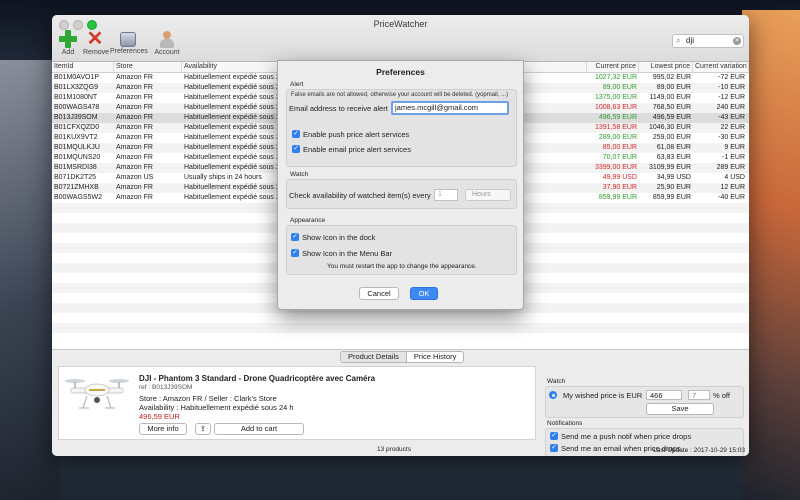  Describe the element at coordinates (603, 395) in the screenshot. I see `wished-price-label: My wished price is EUR` at that location.